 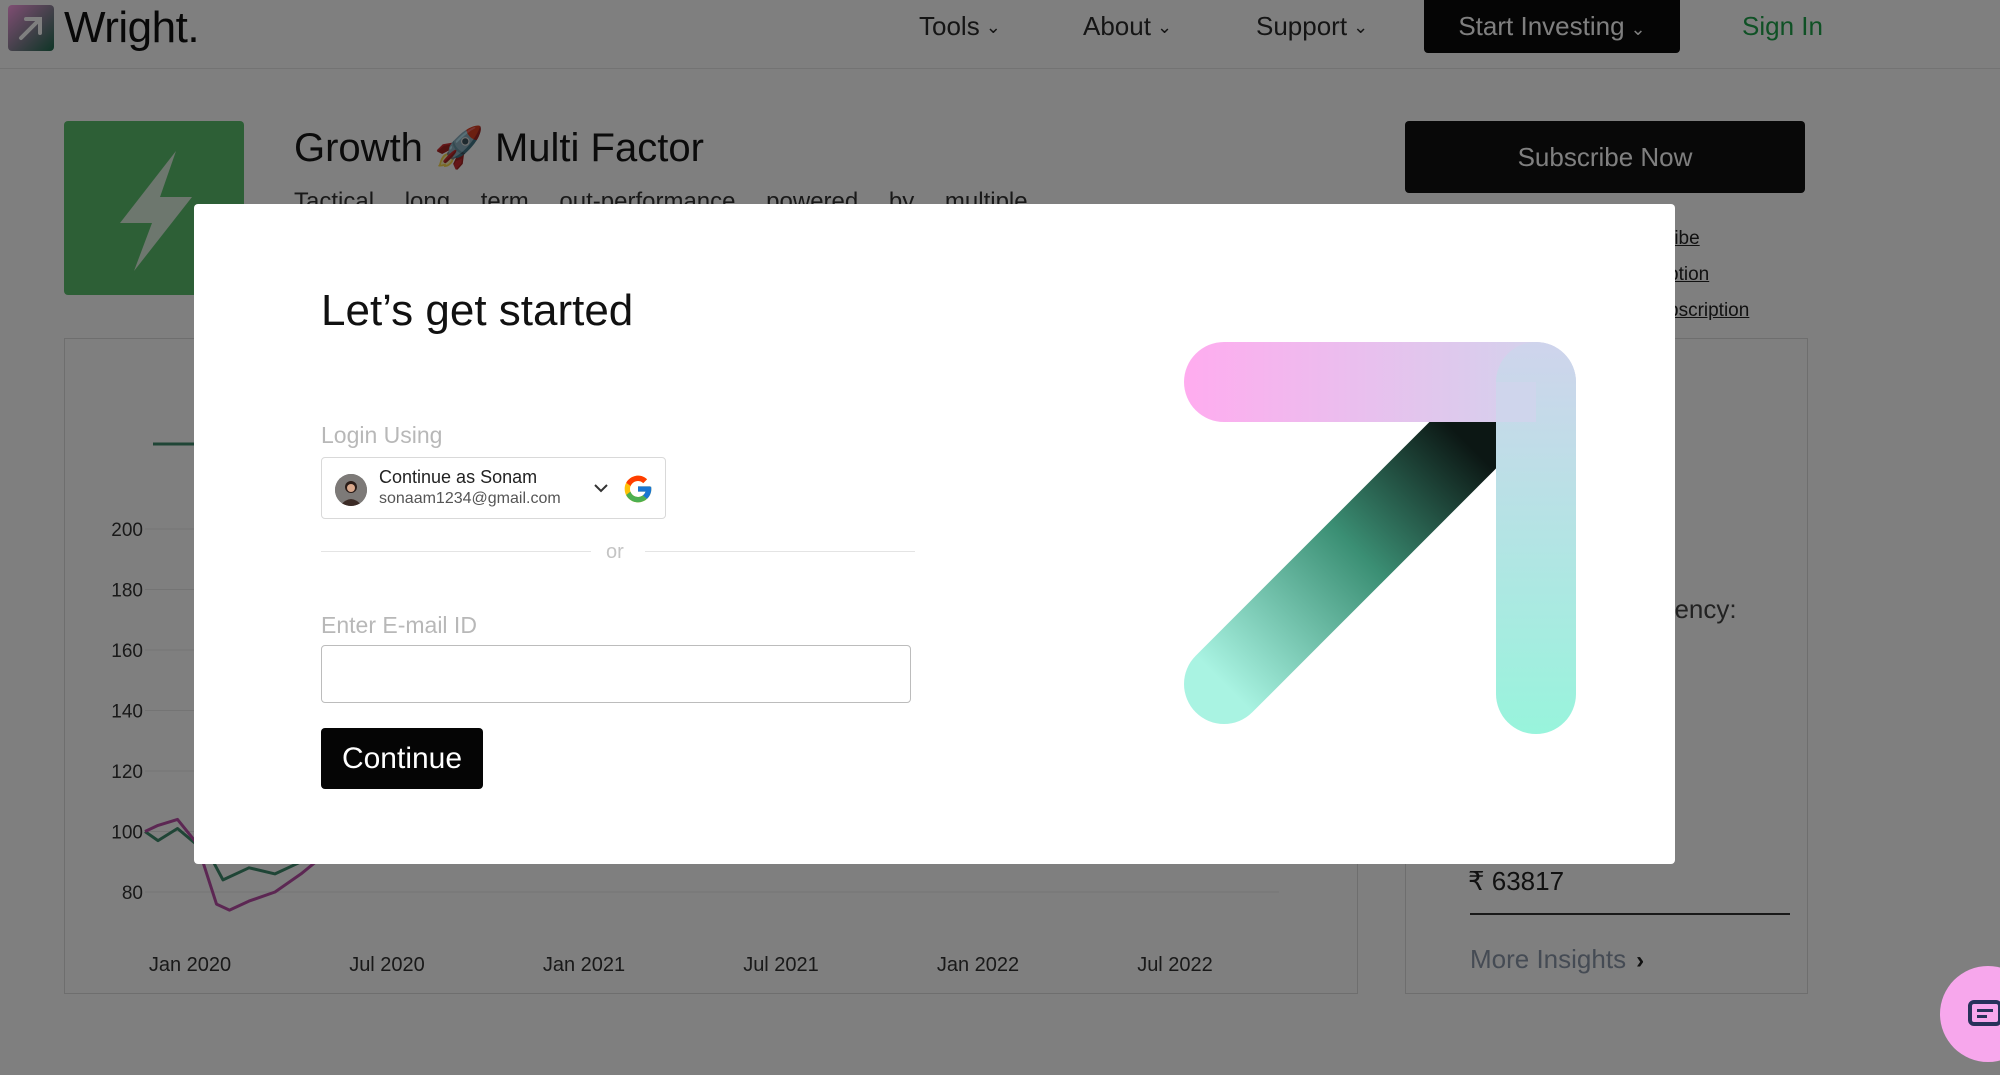 I want to click on email-input, so click(x=616, y=674).